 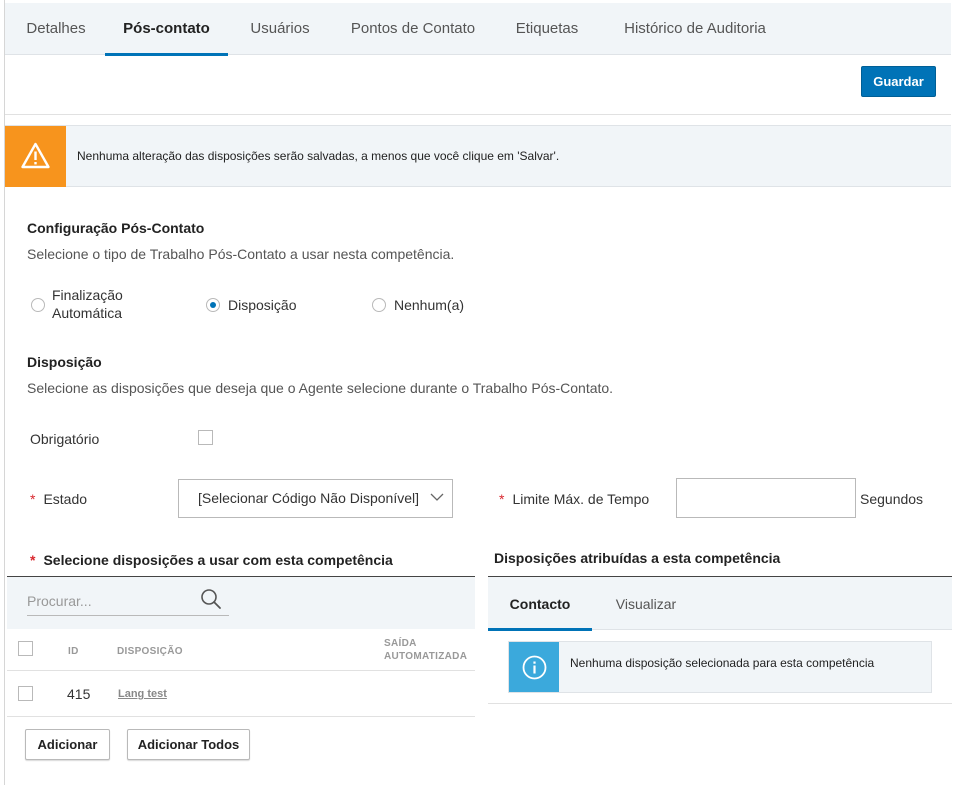 What do you see at coordinates (262, 305) in the screenshot?
I see `radio-disposition-label: Disposição` at bounding box center [262, 305].